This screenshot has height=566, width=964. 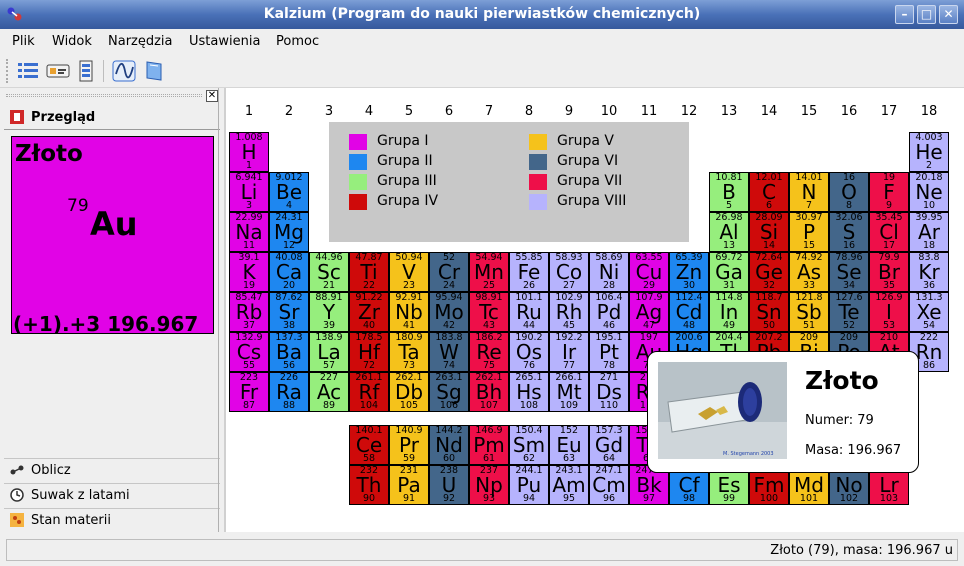 I want to click on element-cd: 112.4 Cd 48, so click(x=689, y=312).